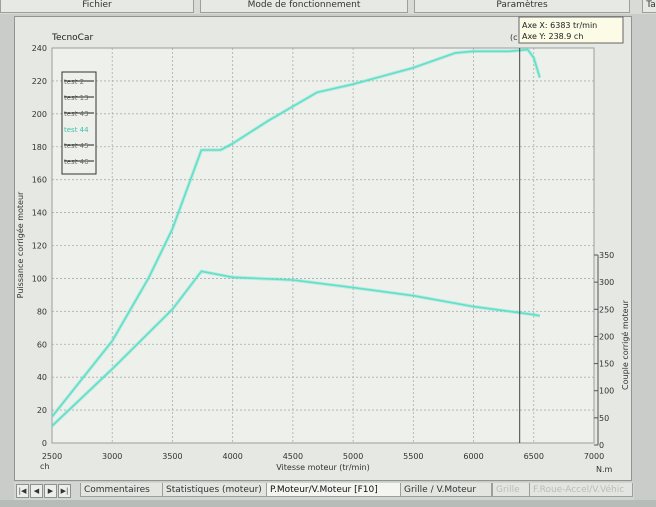 The height and width of the screenshot is (507, 656). I want to click on x-tick-label: 4500, so click(293, 456).